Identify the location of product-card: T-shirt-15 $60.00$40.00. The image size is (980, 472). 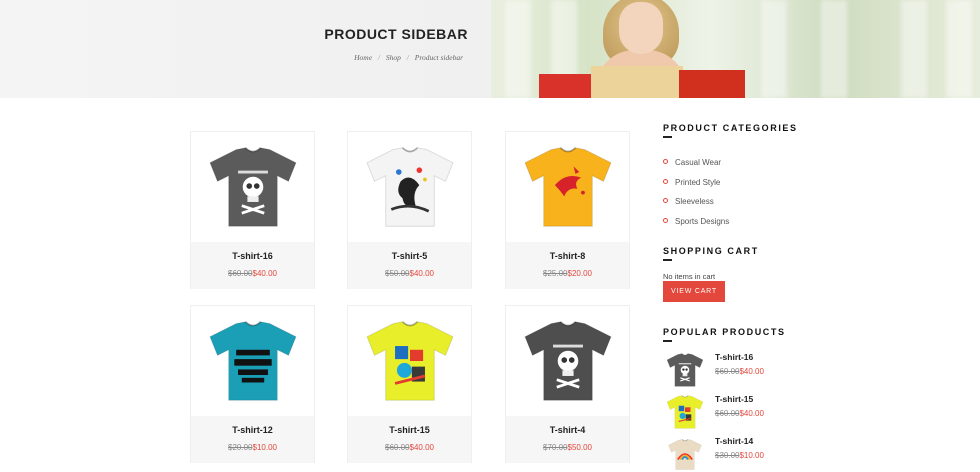
(409, 384).